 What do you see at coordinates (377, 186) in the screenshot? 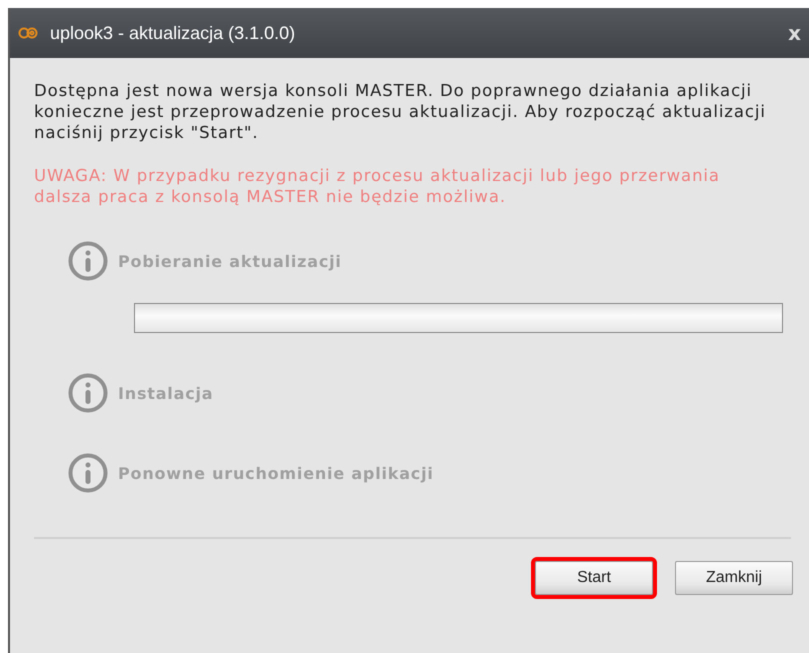
I see `warning-text: UWAGA: W przypadku rezygnacji z procesu aktualizacji lub jego przerwania dalsza praca z konsolą MASTER nie będzie możliwa.` at bounding box center [377, 186].